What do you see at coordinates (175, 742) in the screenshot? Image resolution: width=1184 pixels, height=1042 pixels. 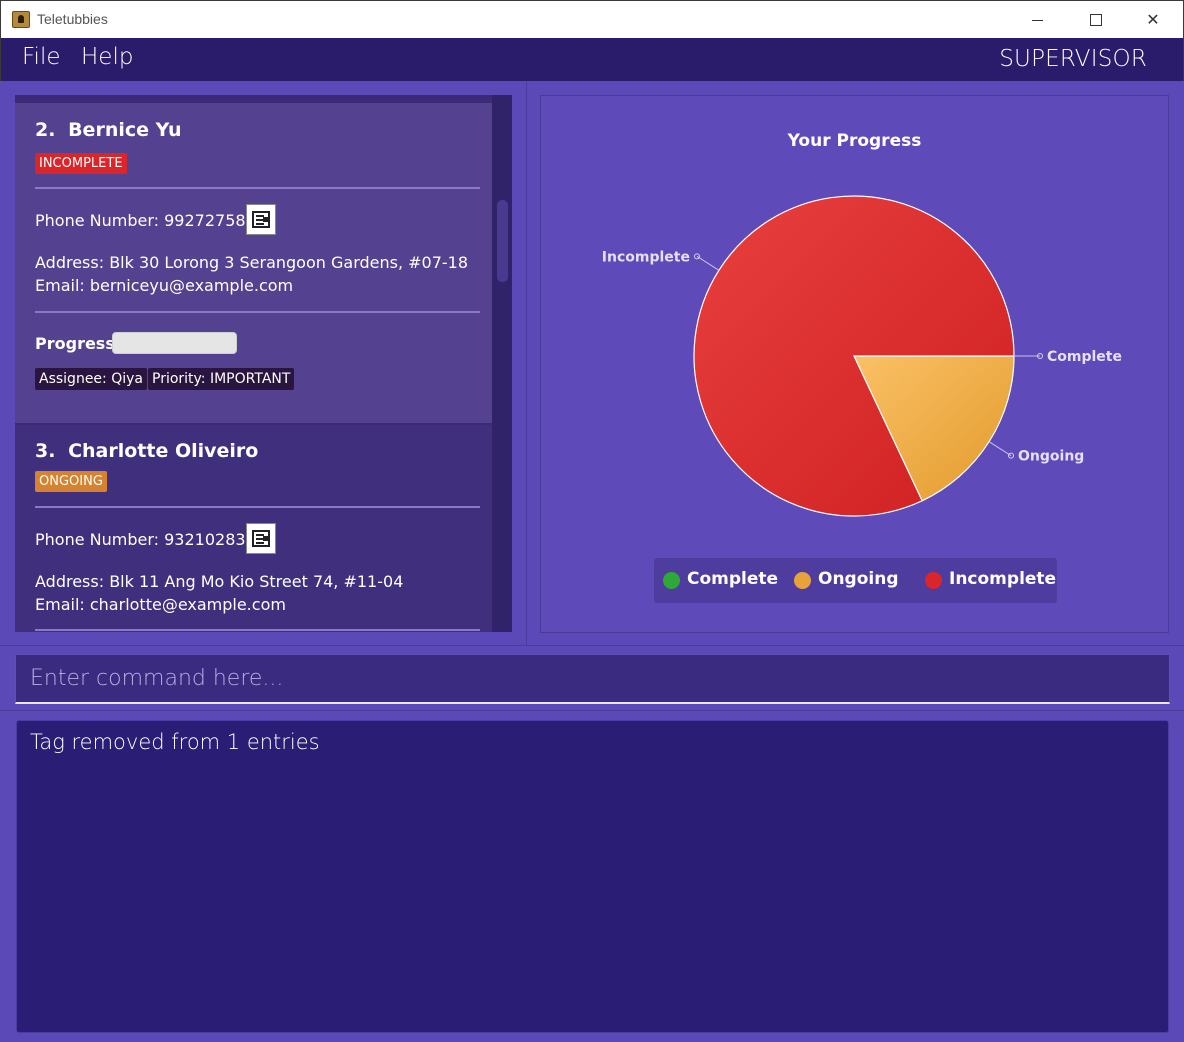 I see `result-message: Tag removed from 1 entries` at bounding box center [175, 742].